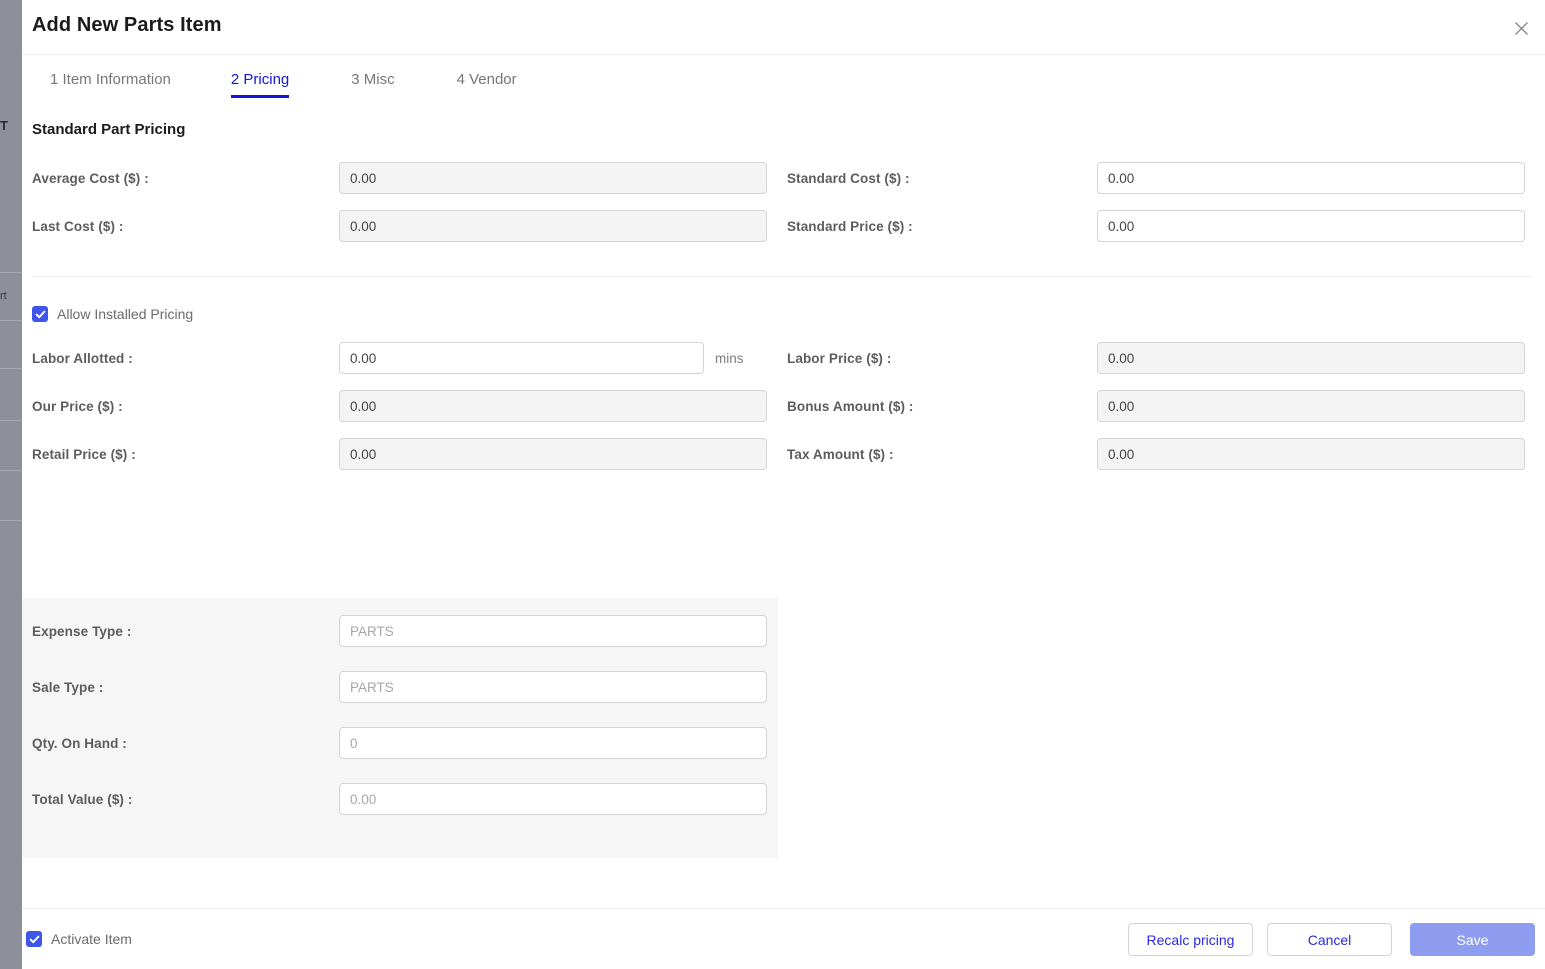 This screenshot has width=1545, height=969. I want to click on field-label: Tax Amount ($) :, so click(840, 454).